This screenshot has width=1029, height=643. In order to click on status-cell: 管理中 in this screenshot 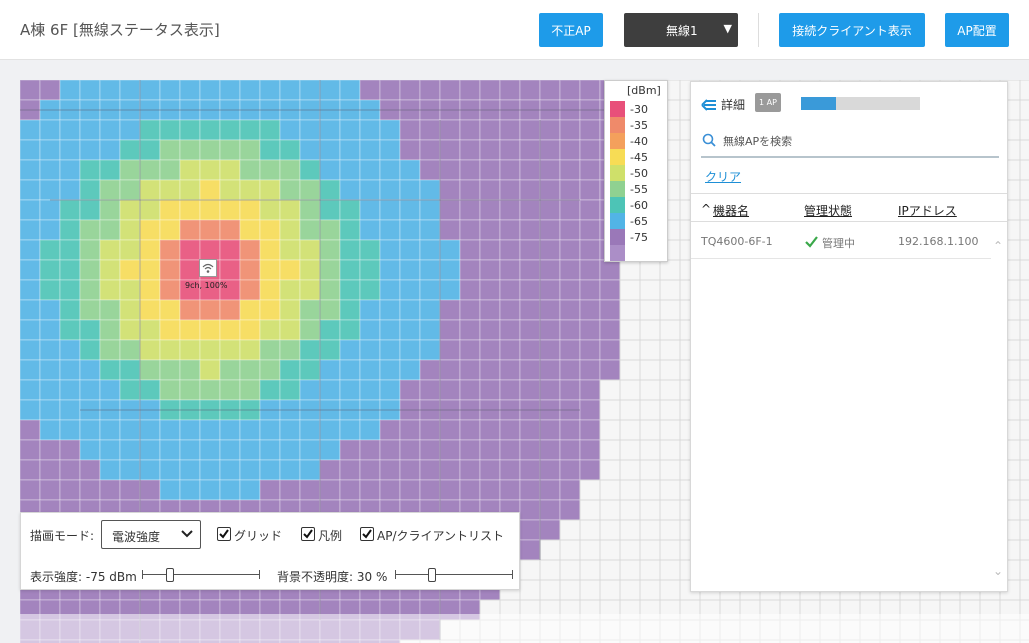, I will do `click(838, 243)`.